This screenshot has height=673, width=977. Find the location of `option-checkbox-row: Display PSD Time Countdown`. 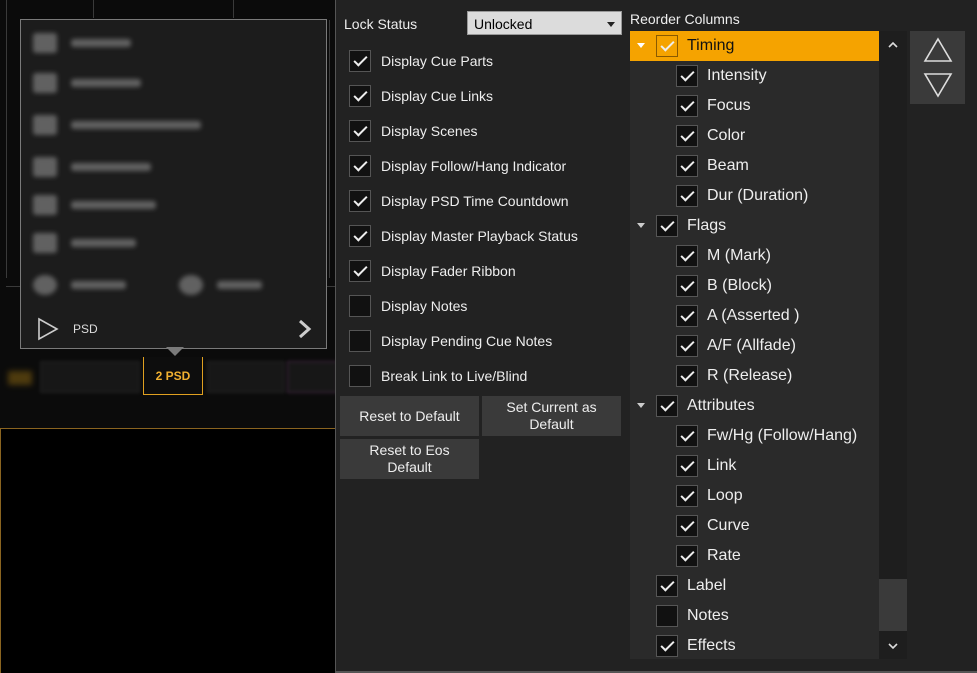

option-checkbox-row: Display PSD Time Countdown is located at coordinates (459, 201).